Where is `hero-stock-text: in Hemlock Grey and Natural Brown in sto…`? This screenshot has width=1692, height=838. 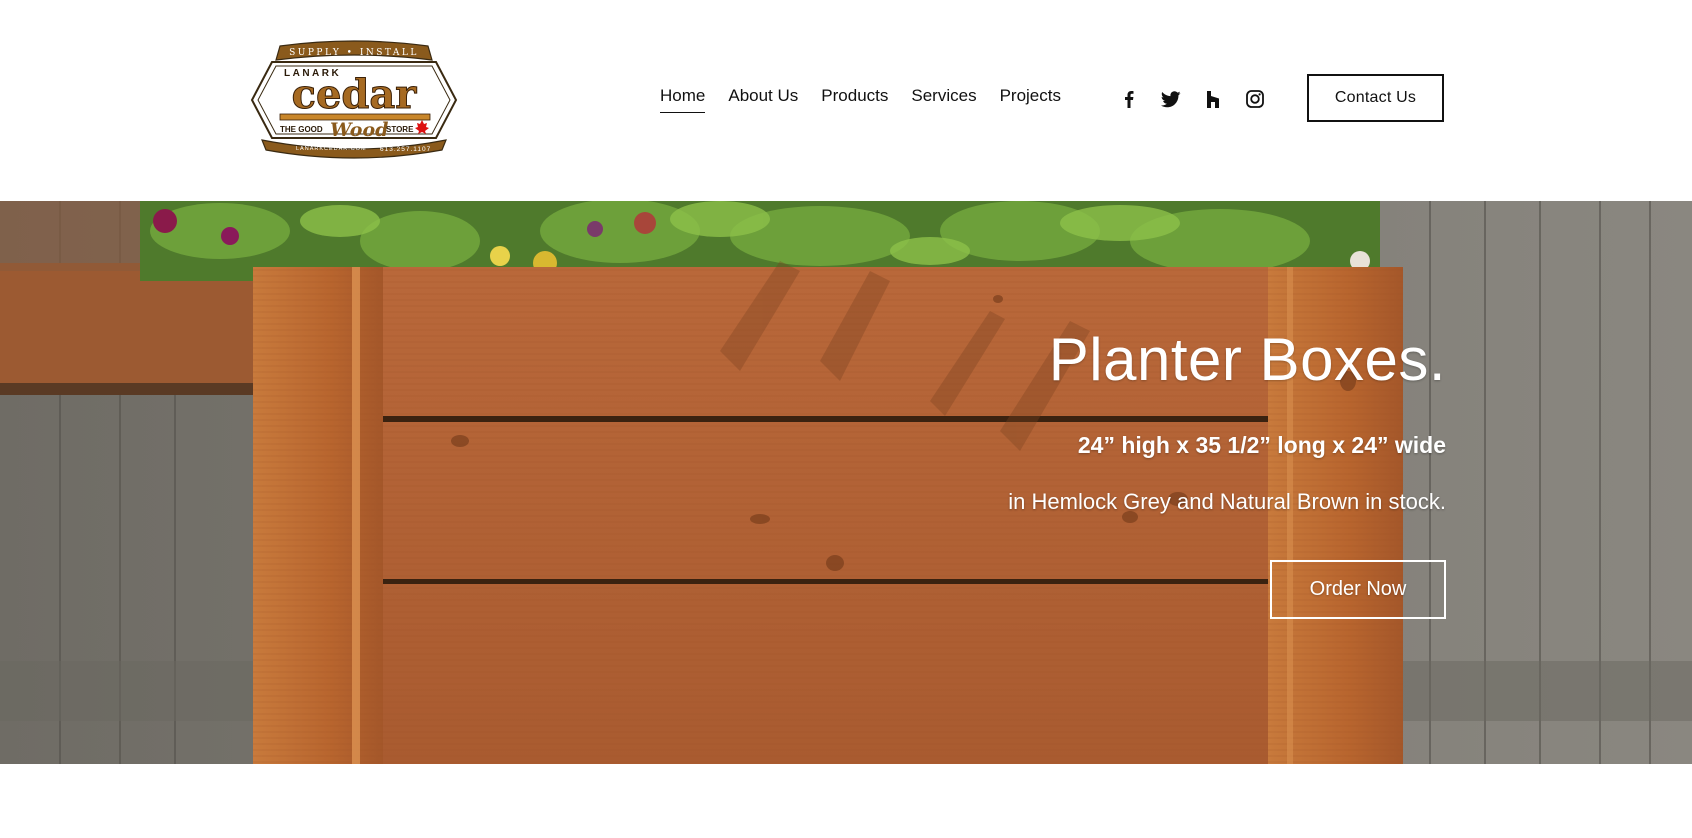
hero-stock-text: in Hemlock Grey and Natural Brown in sto… is located at coordinates (1227, 501).